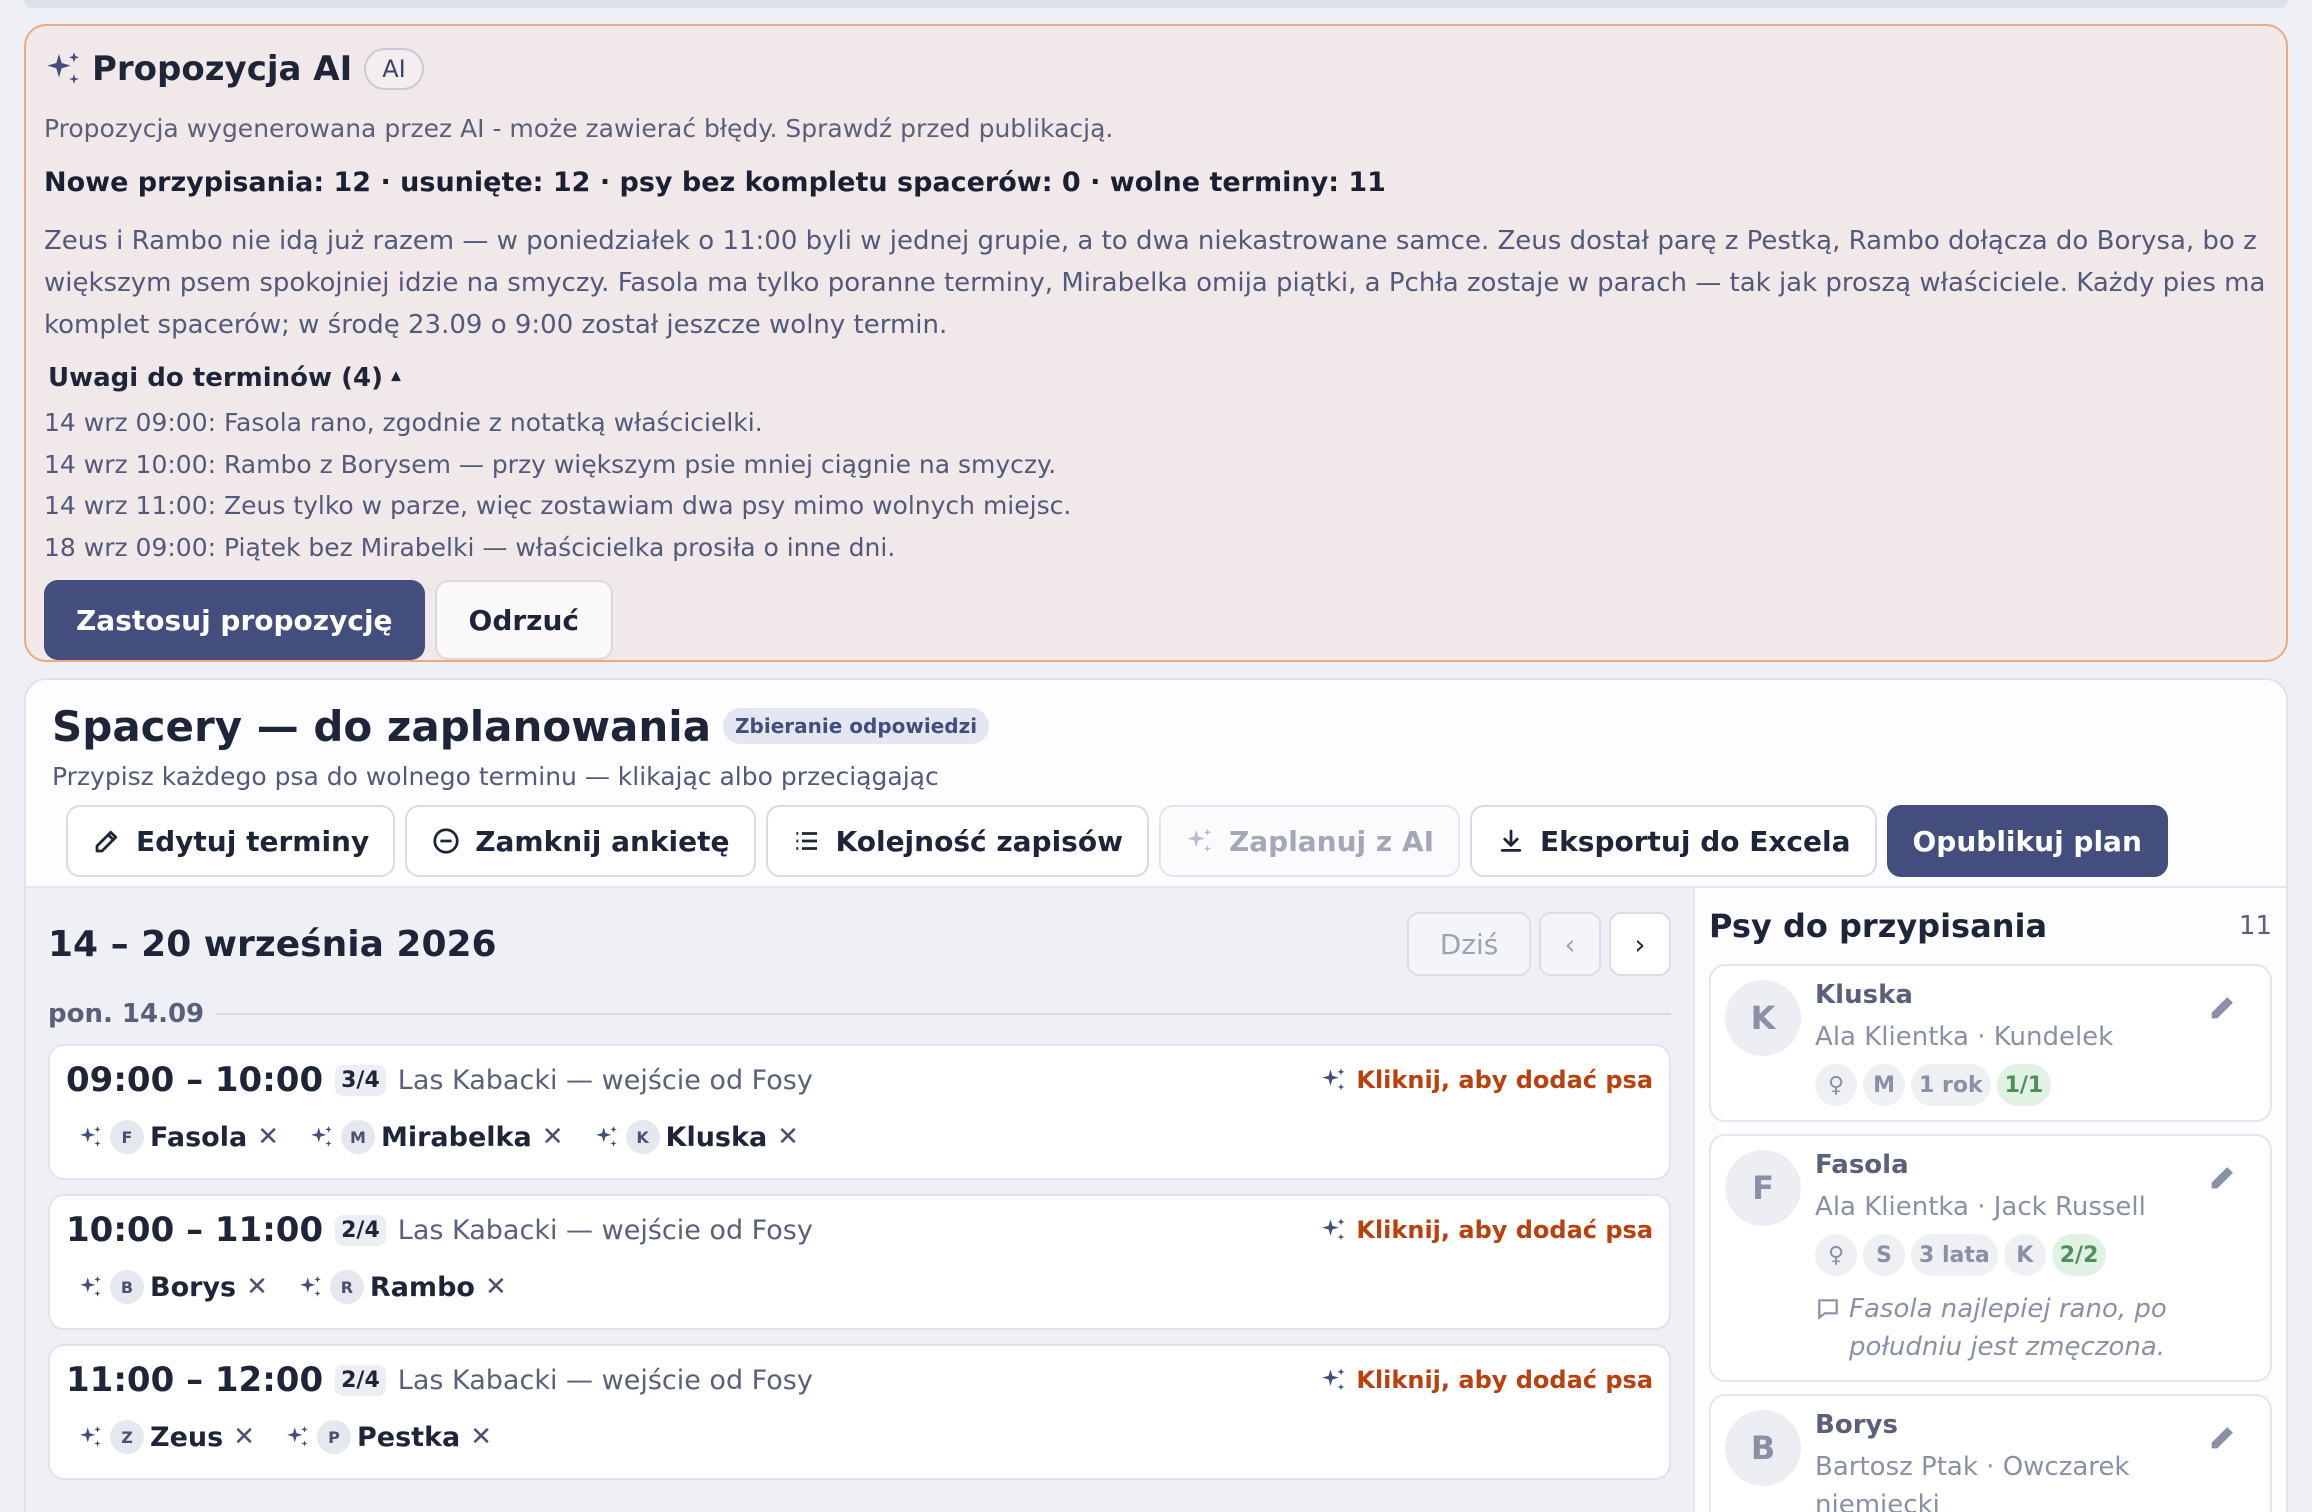 This screenshot has height=1512, width=2312. Describe the element at coordinates (333, 1437) in the screenshot. I see `avatar: P` at that location.